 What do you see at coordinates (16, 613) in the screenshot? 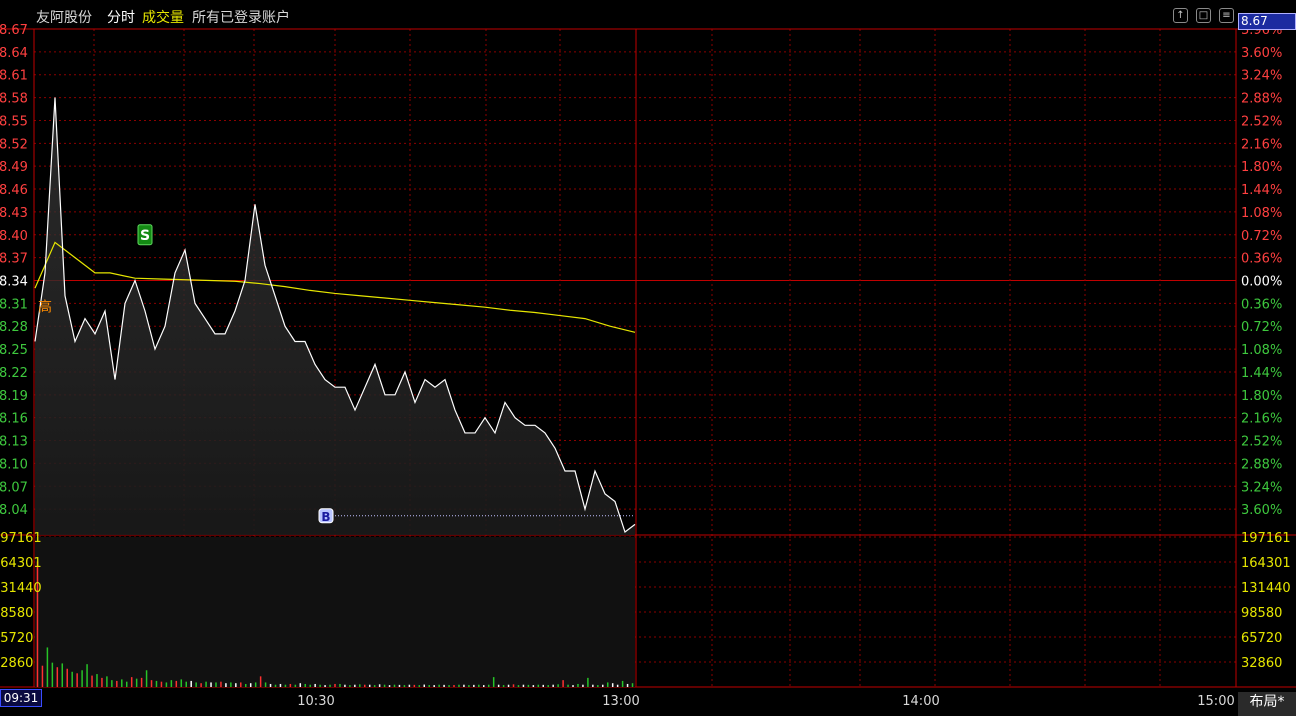
I see `volume-tick-label: 98580` at bounding box center [16, 613].